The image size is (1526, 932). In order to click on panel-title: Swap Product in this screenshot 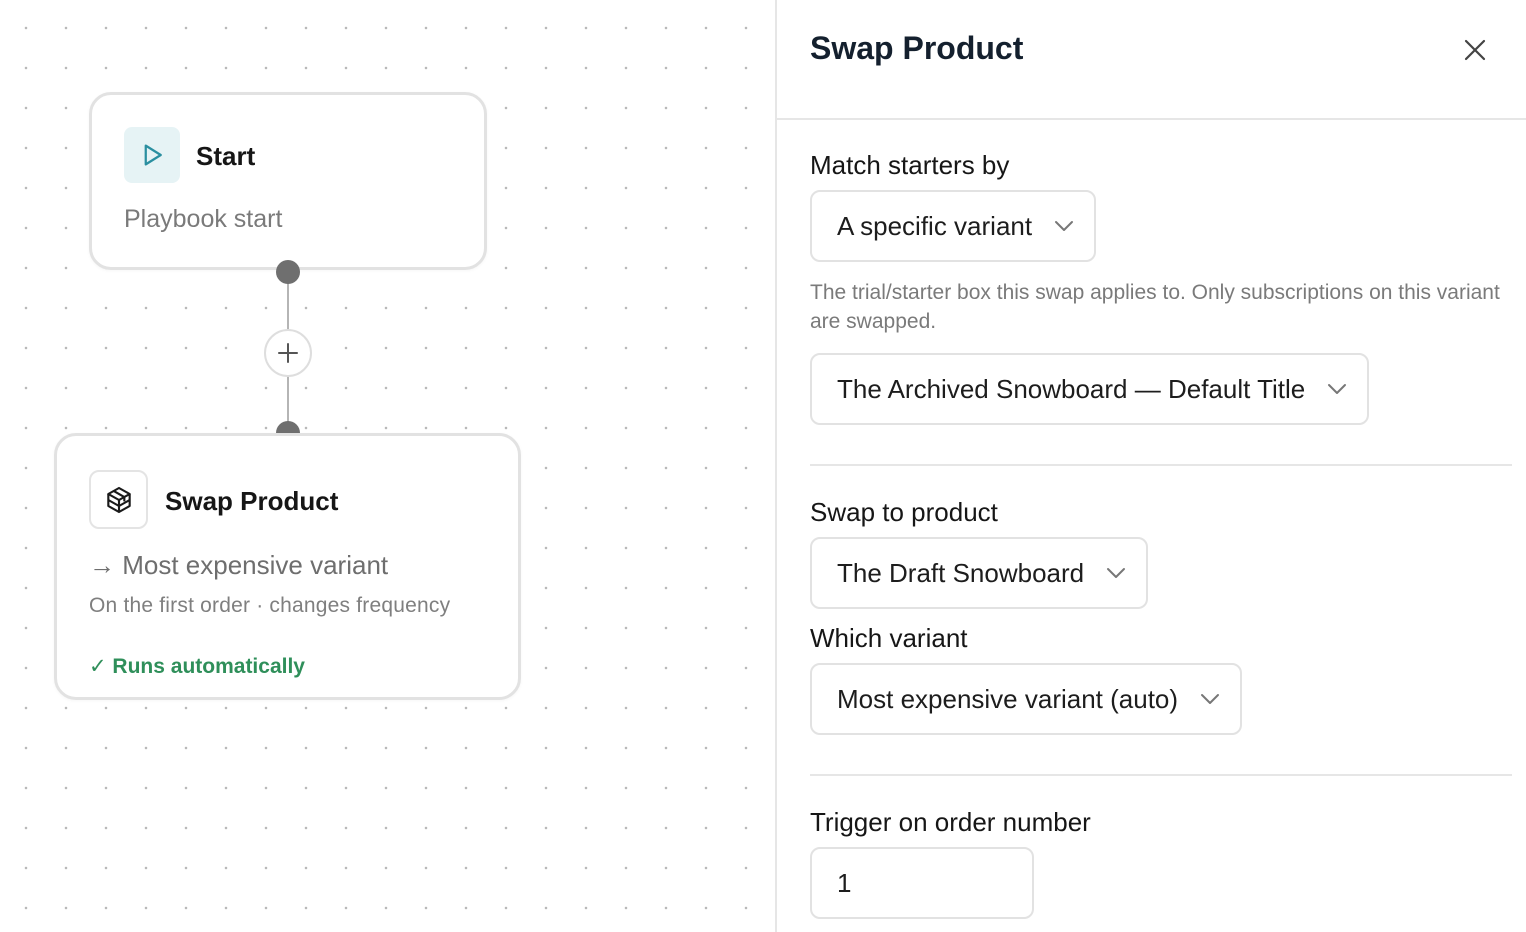, I will do `click(917, 48)`.